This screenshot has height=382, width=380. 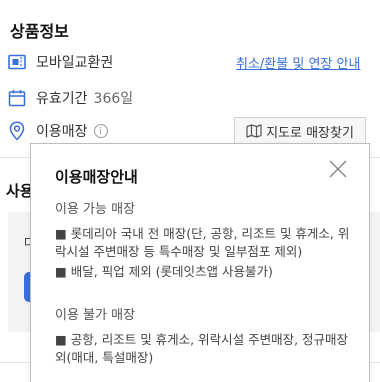 I want to click on store-row: 이용매장 i, so click(x=58, y=131).